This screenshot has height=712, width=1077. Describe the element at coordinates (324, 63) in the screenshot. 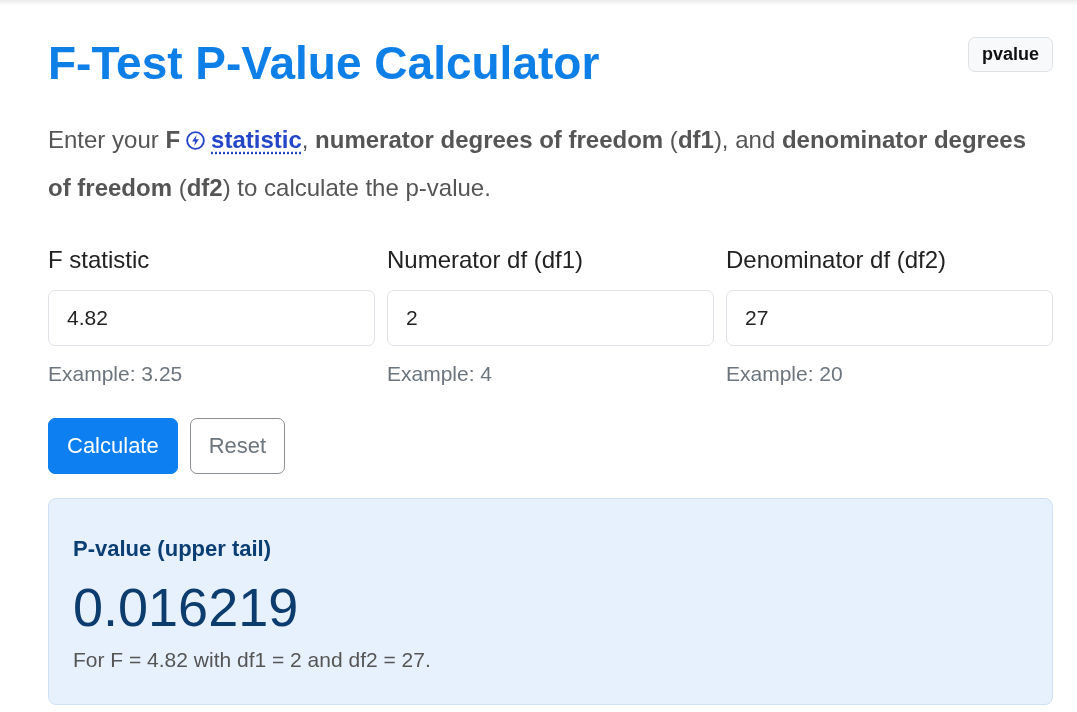

I see `page-title: F-Test P-Value Calculator` at that location.